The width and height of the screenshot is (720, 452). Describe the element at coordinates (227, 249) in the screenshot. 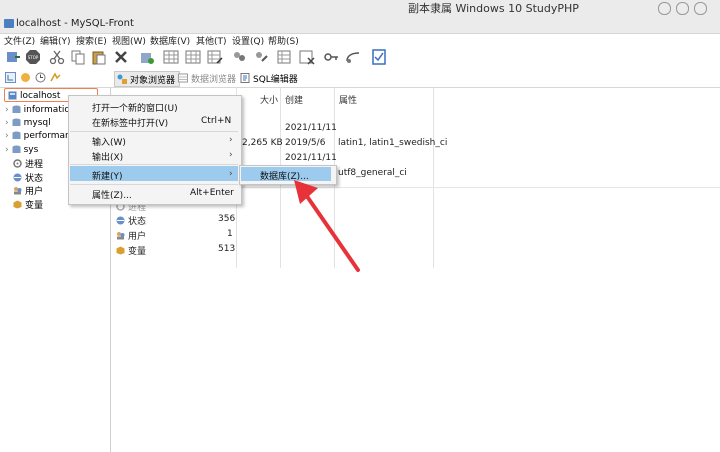

I see `cell-count: 513` at that location.